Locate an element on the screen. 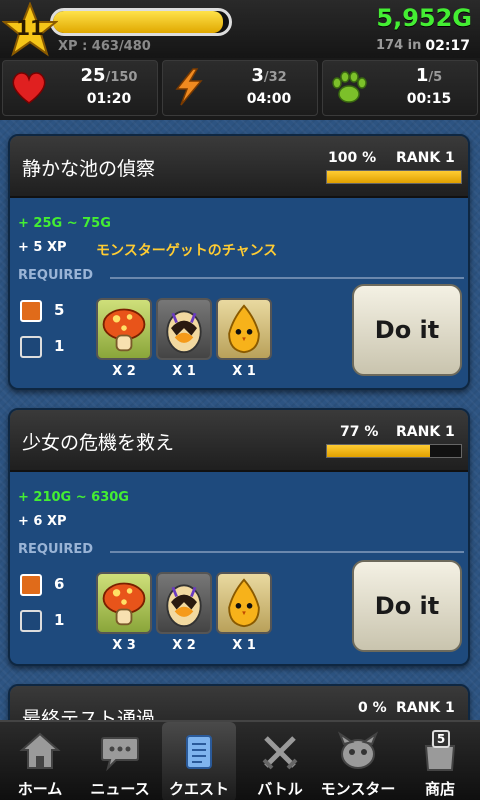 The height and width of the screenshot is (800, 480). stamina-timer: 00:15 is located at coordinates (429, 99).